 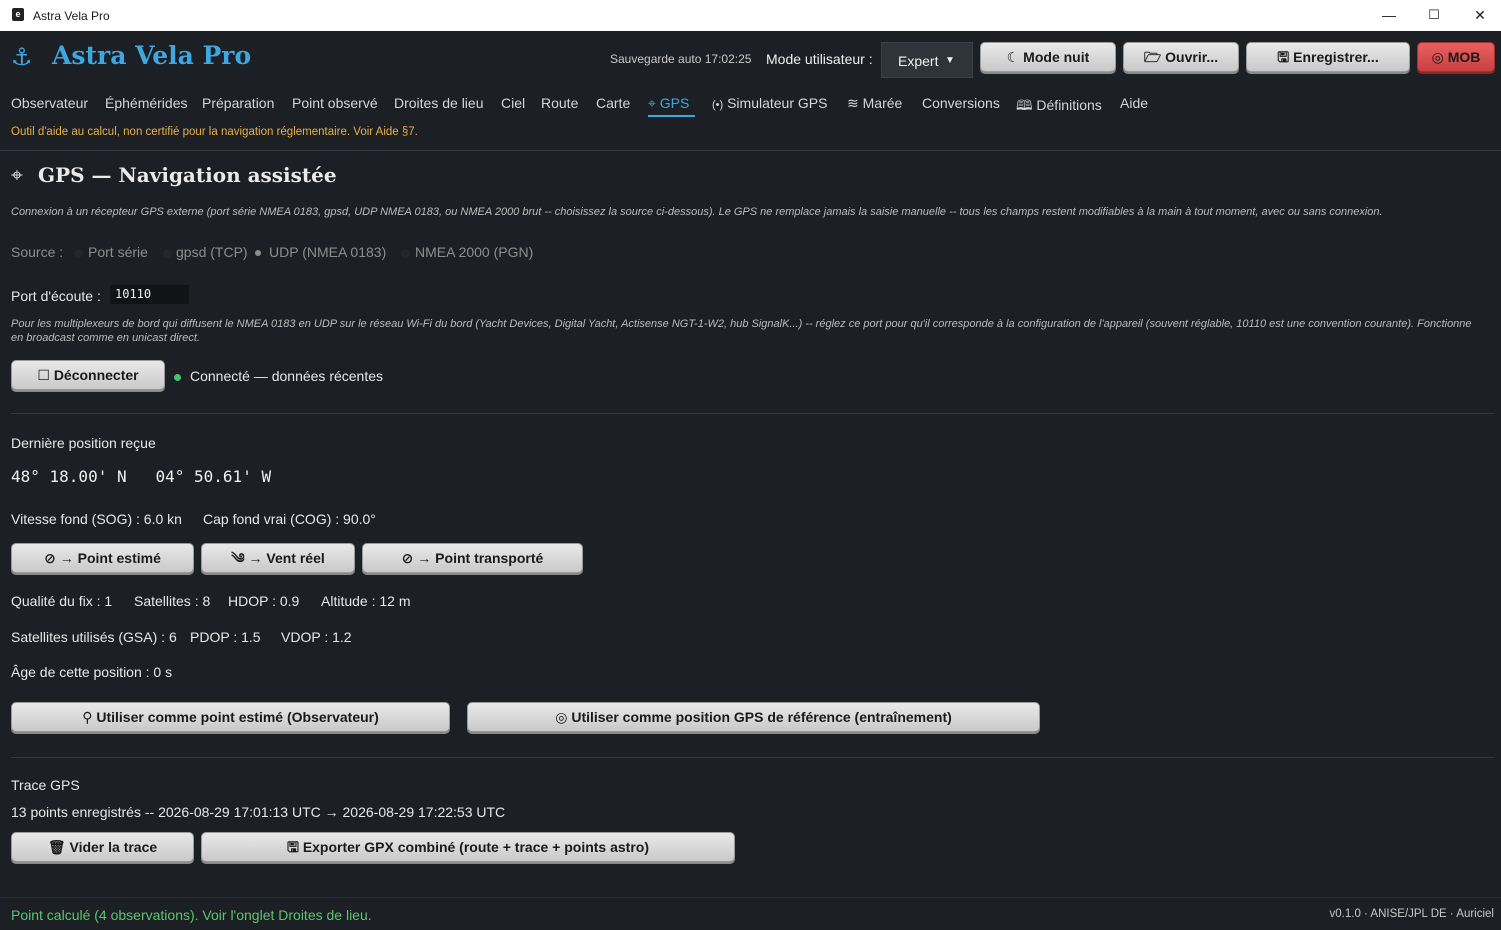 What do you see at coordinates (49, 103) in the screenshot?
I see `tab-observateur: Observateur` at bounding box center [49, 103].